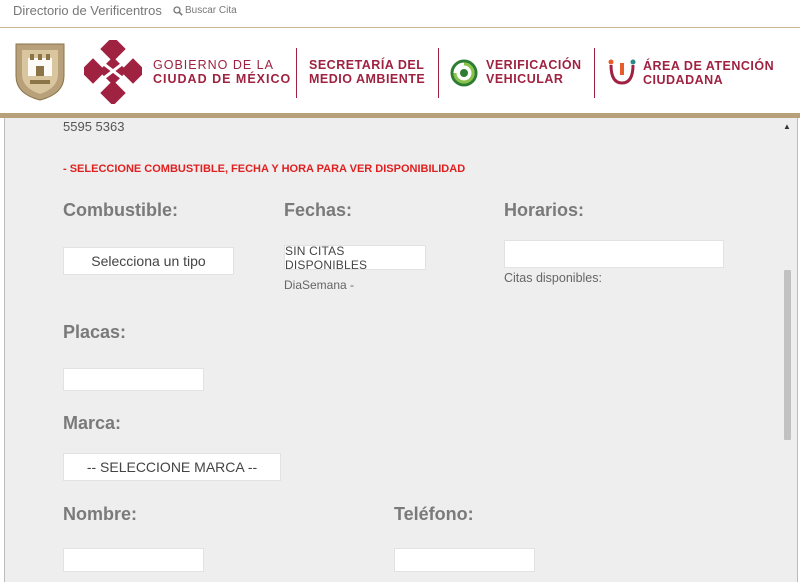 Image resolution: width=800 pixels, height=582 pixels. What do you see at coordinates (133, 379) in the screenshot?
I see `plates-input` at bounding box center [133, 379].